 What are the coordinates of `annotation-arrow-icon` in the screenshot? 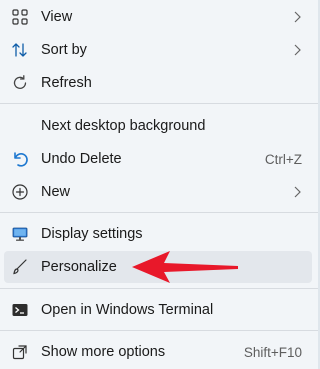 It's located at (185, 267).